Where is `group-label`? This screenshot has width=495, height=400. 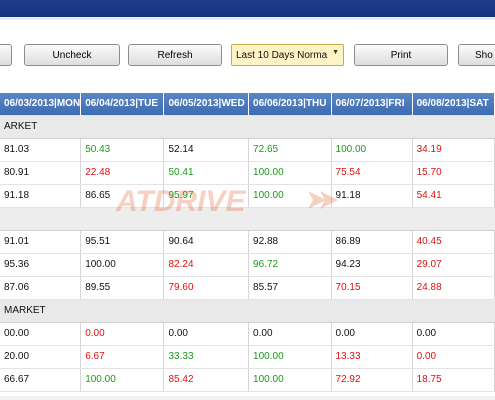 group-label is located at coordinates (247, 219).